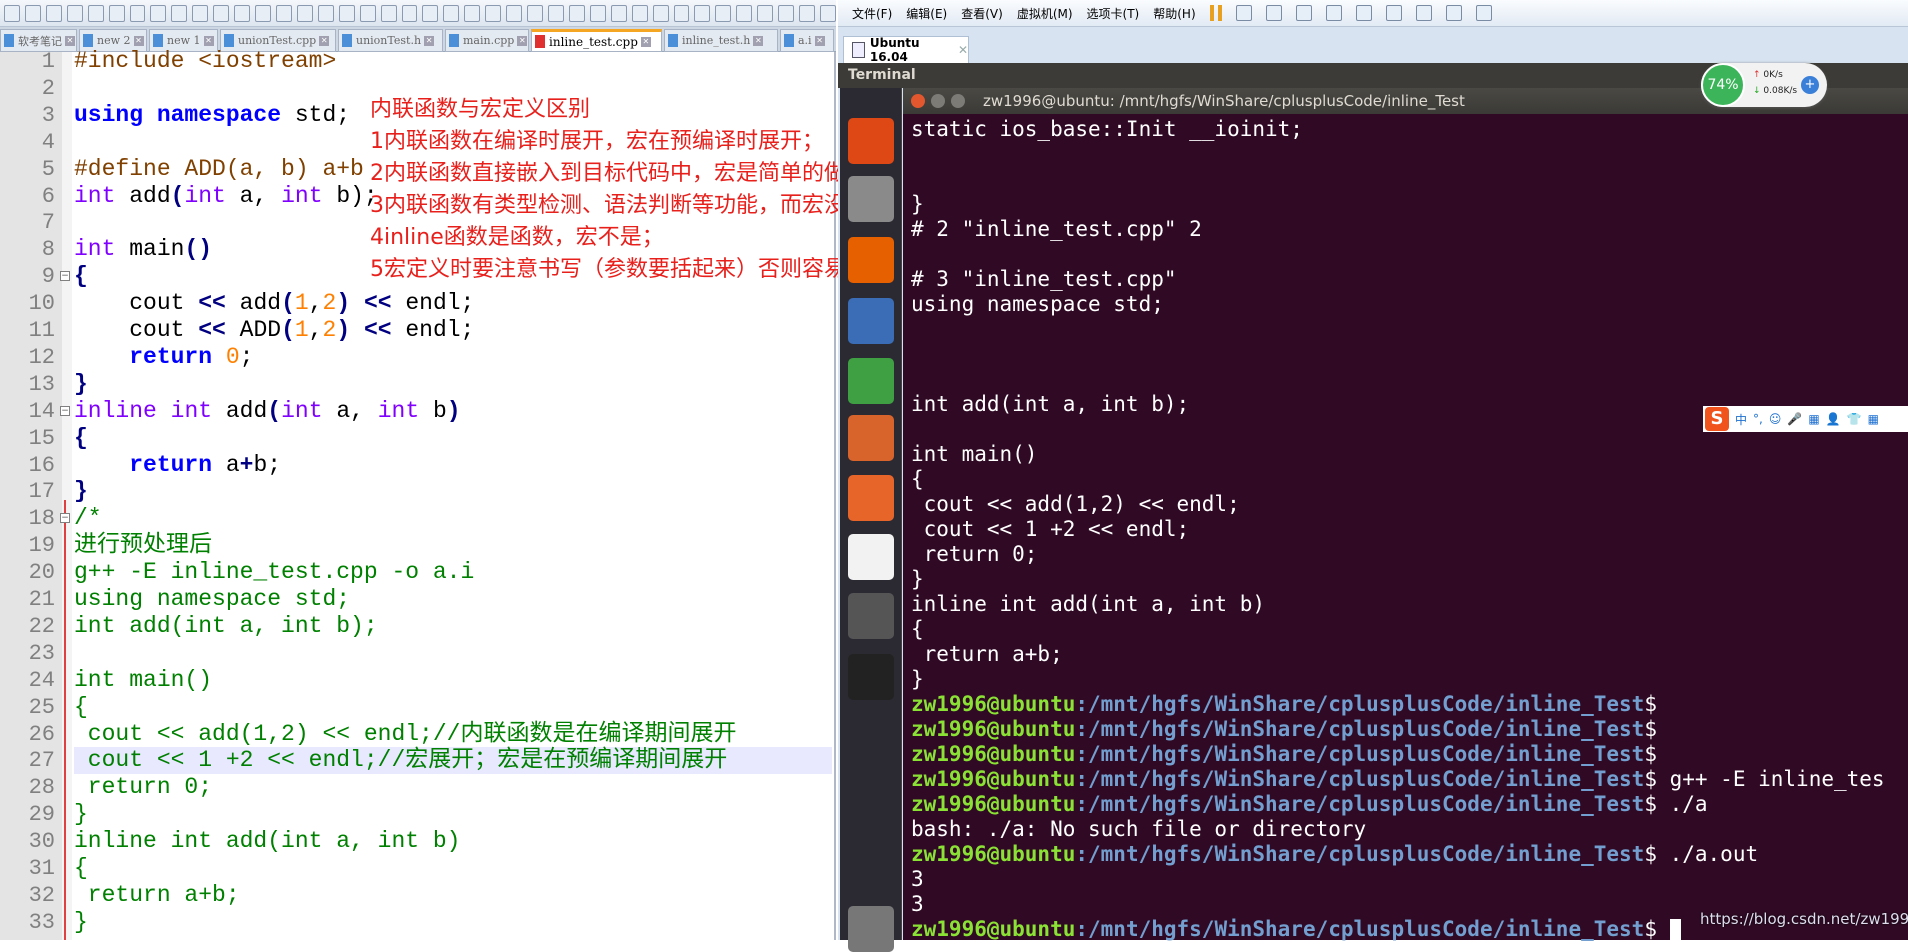 This screenshot has height=952, width=1908. I want to click on terminal-line: int main(), so click(974, 454).